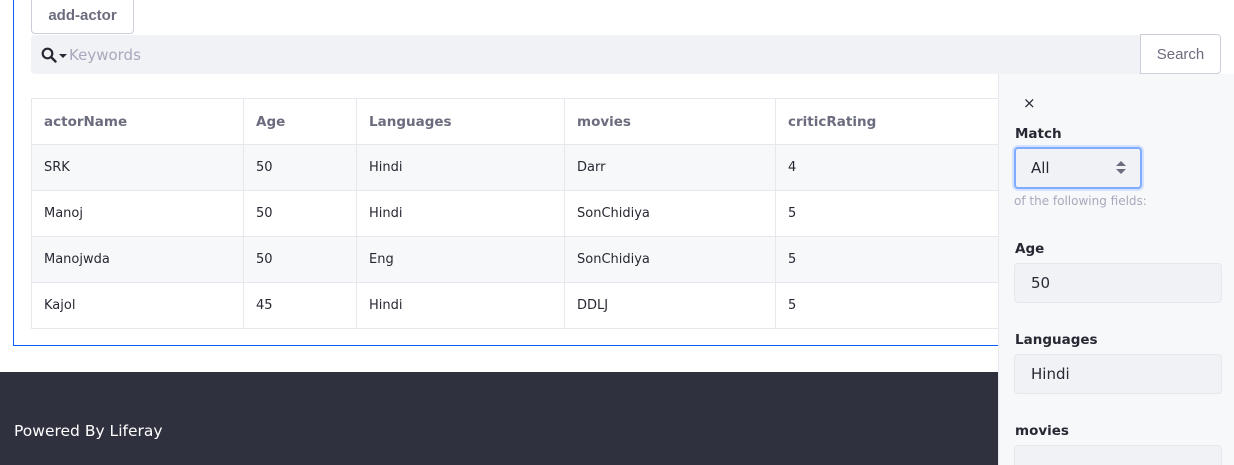 Image resolution: width=1234 pixels, height=465 pixels. I want to click on age-field: 50, so click(1118, 283).